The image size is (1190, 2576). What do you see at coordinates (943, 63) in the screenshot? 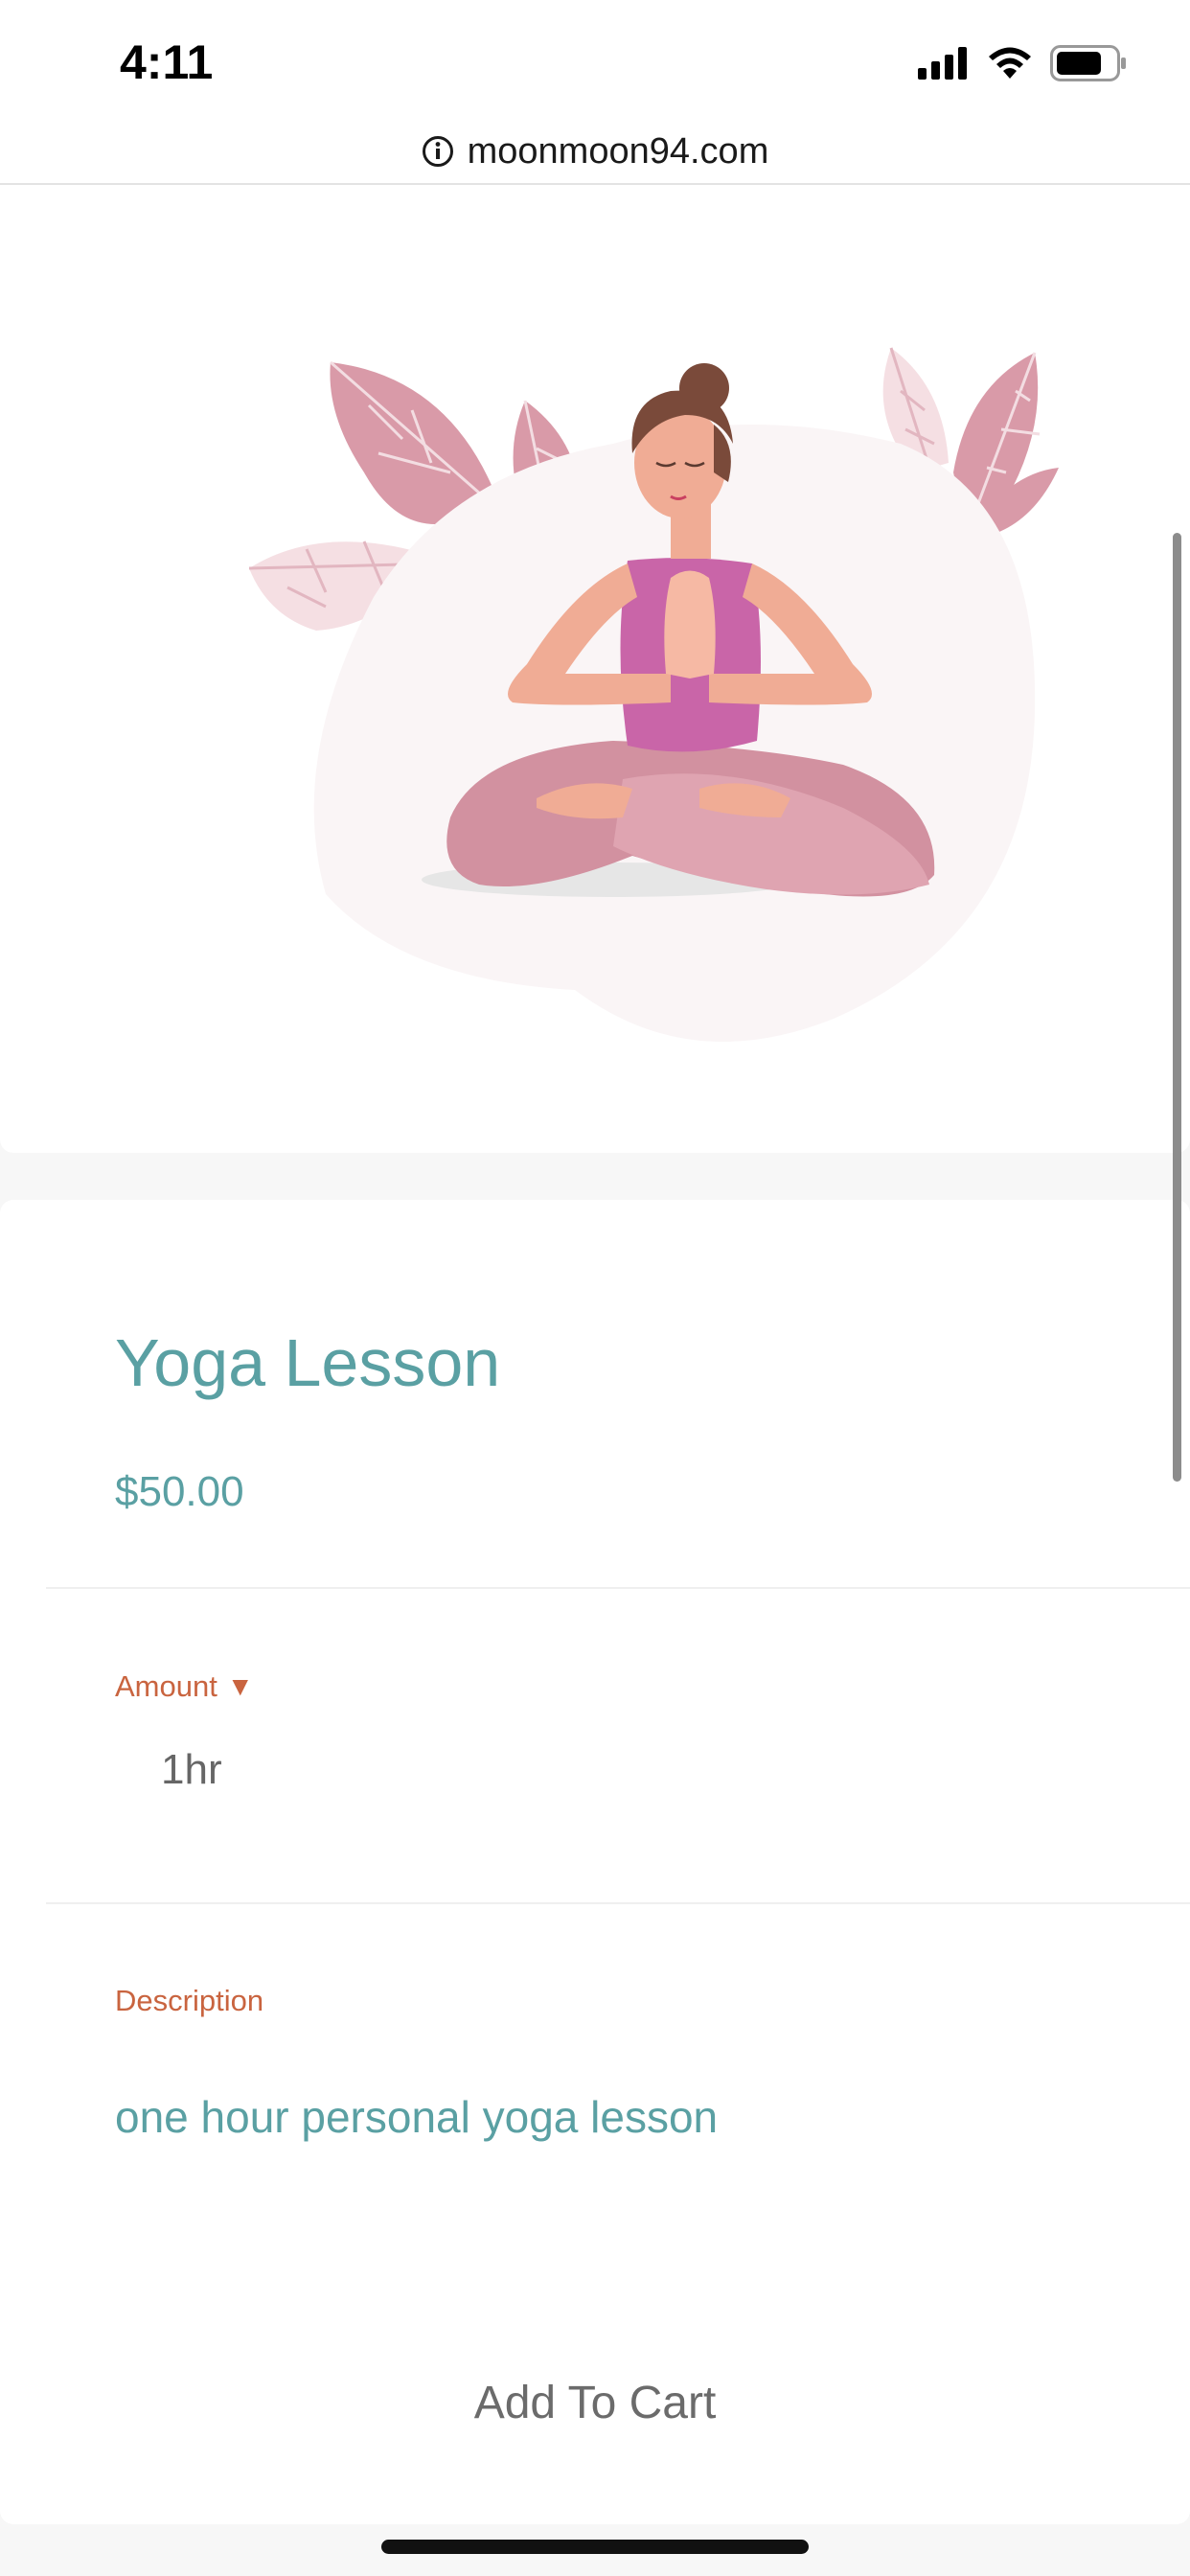
I see `cellular-signal-icon` at bounding box center [943, 63].